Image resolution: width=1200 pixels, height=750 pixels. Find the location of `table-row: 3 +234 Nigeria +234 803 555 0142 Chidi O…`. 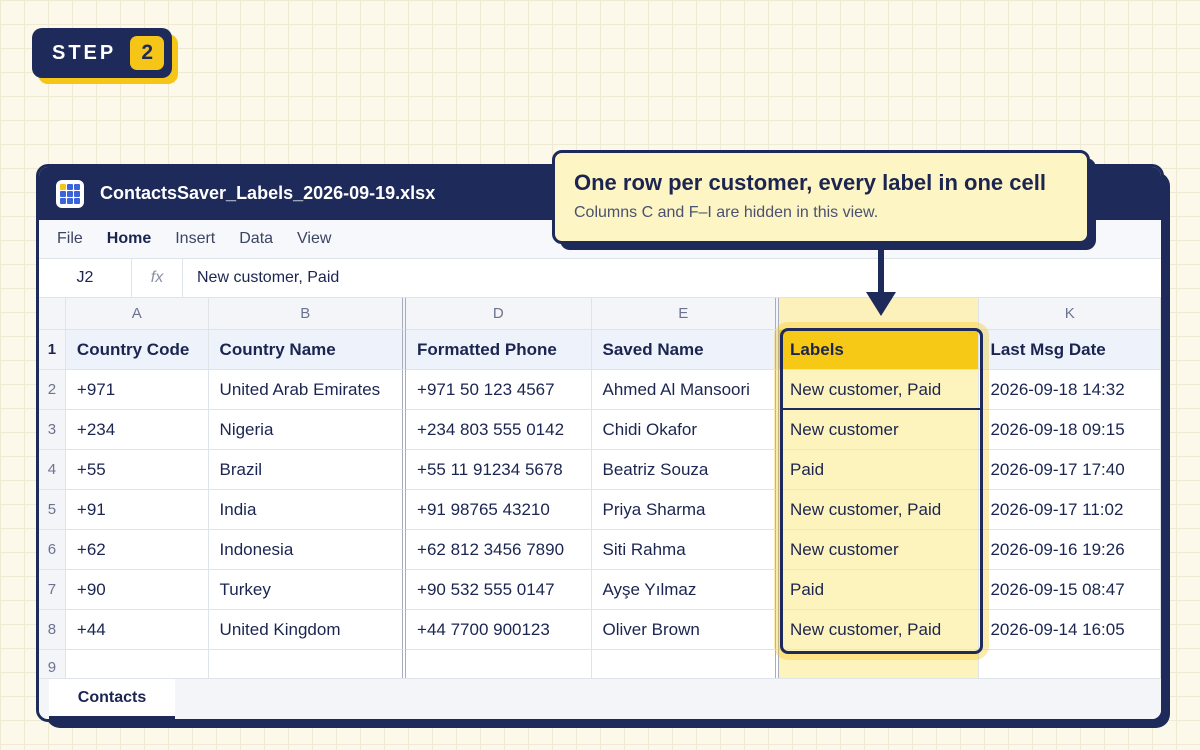

table-row: 3 +234 Nigeria +234 803 555 0142 Chidi O… is located at coordinates (600, 430).